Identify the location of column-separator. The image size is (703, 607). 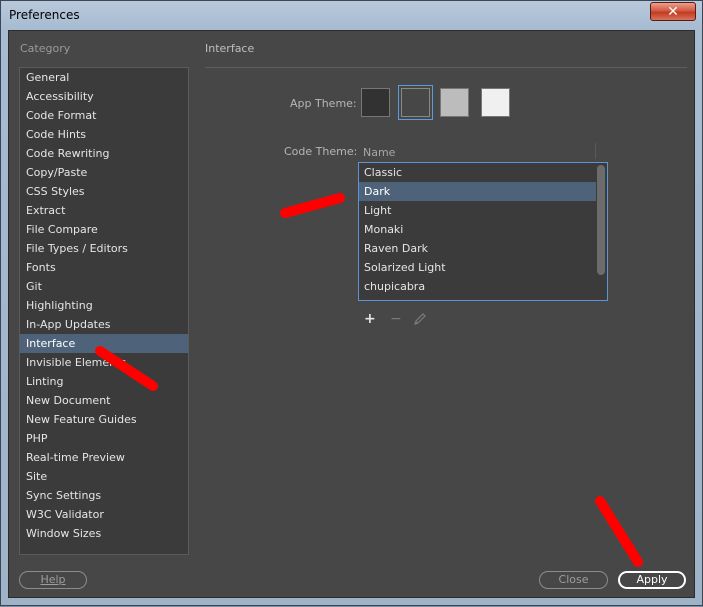
(595, 151).